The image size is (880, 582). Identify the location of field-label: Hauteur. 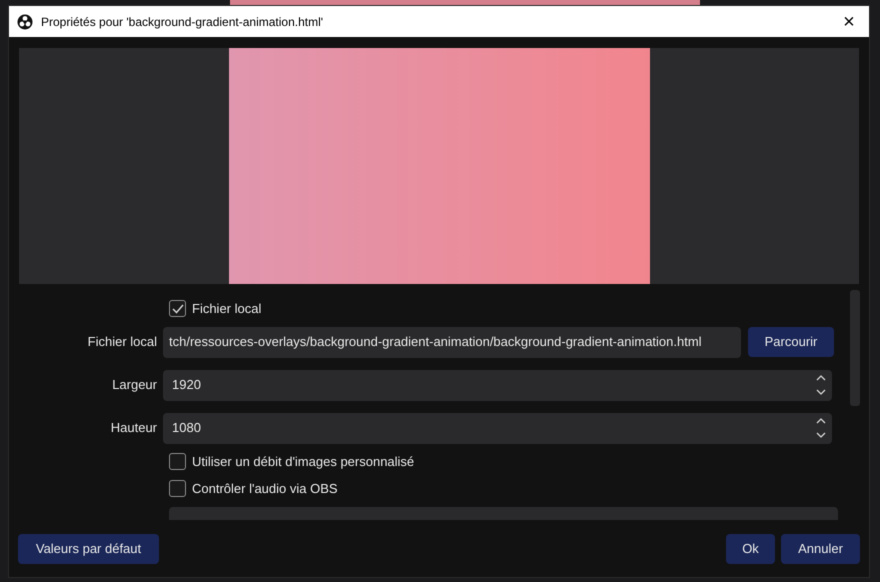
(134, 428).